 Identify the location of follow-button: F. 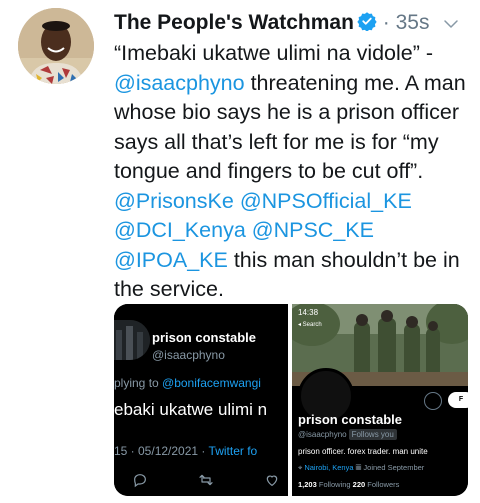
(458, 400).